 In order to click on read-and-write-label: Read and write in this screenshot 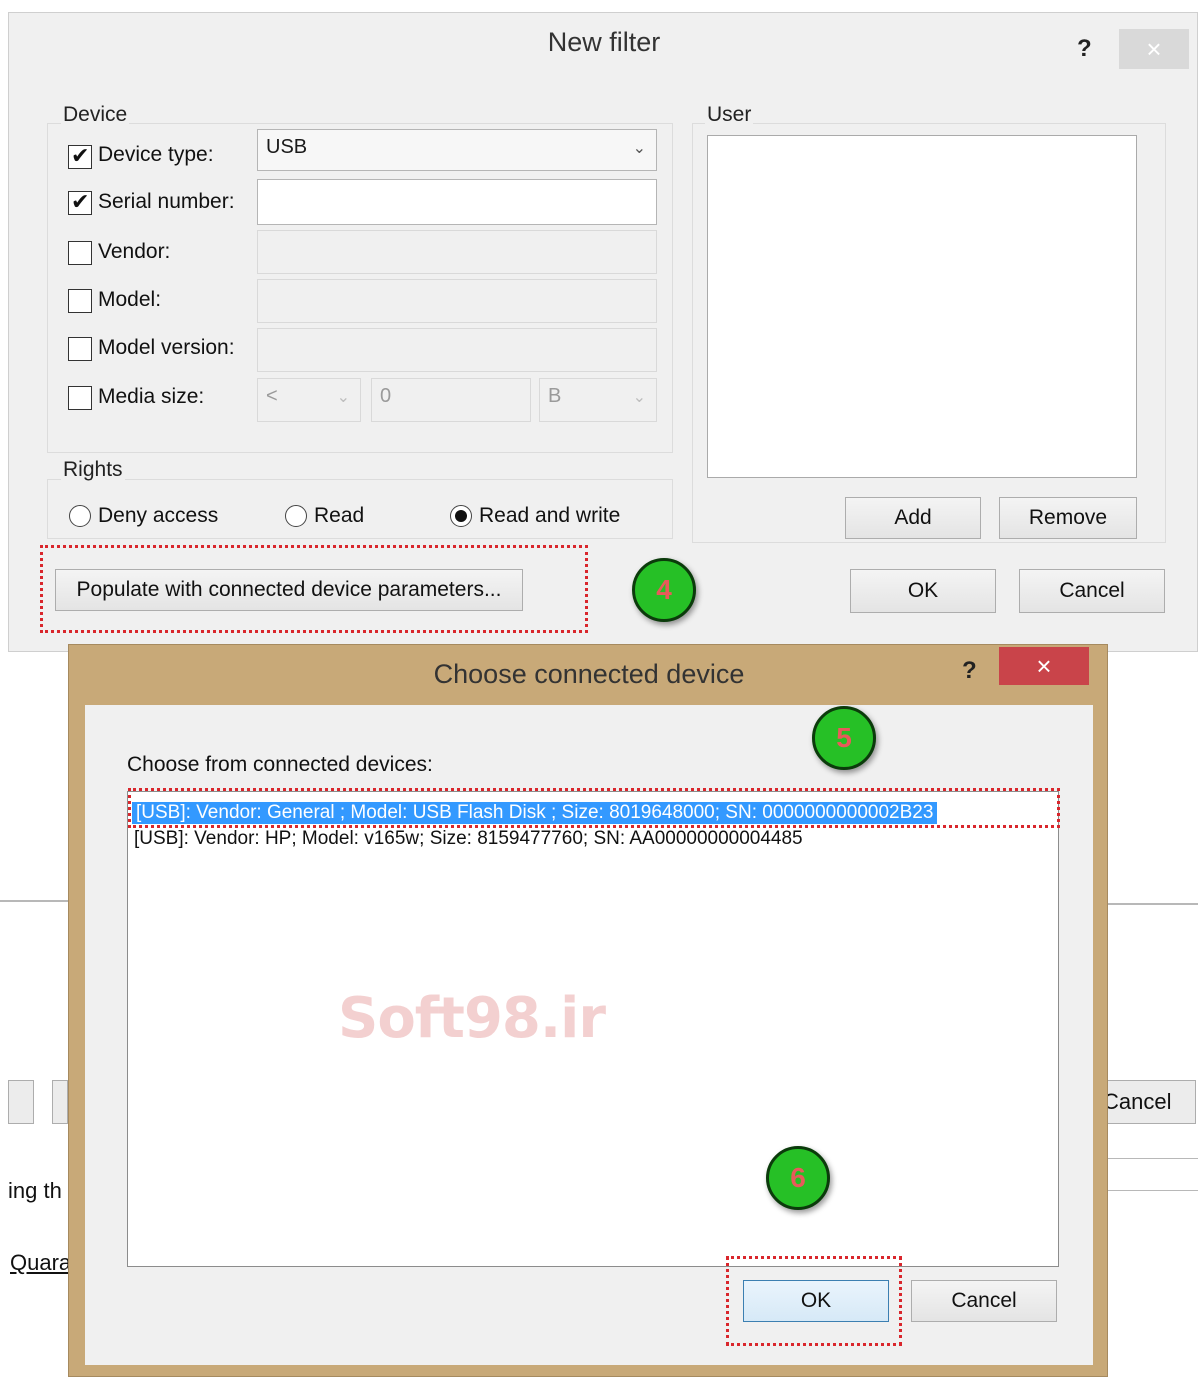, I will do `click(550, 515)`.